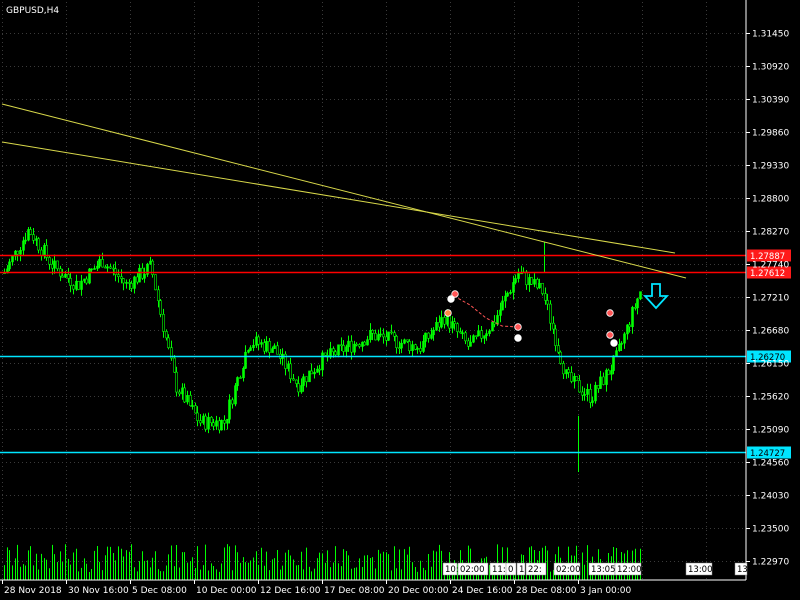  What do you see at coordinates (33, 591) in the screenshot?
I see `x-tick-label: 28 Nov 2018` at bounding box center [33, 591].